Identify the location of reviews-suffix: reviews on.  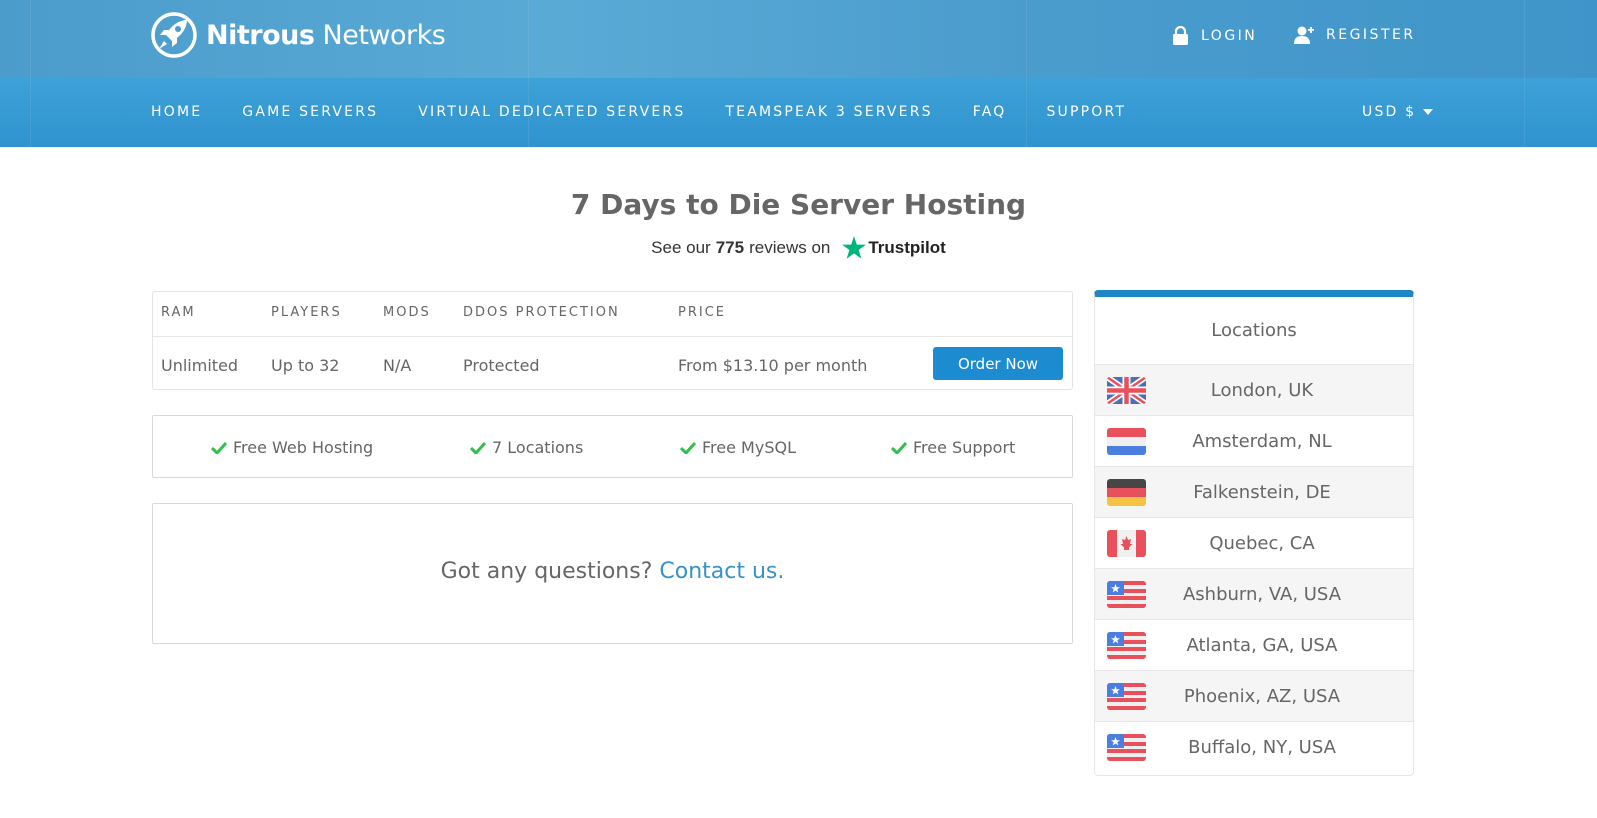
(790, 247).